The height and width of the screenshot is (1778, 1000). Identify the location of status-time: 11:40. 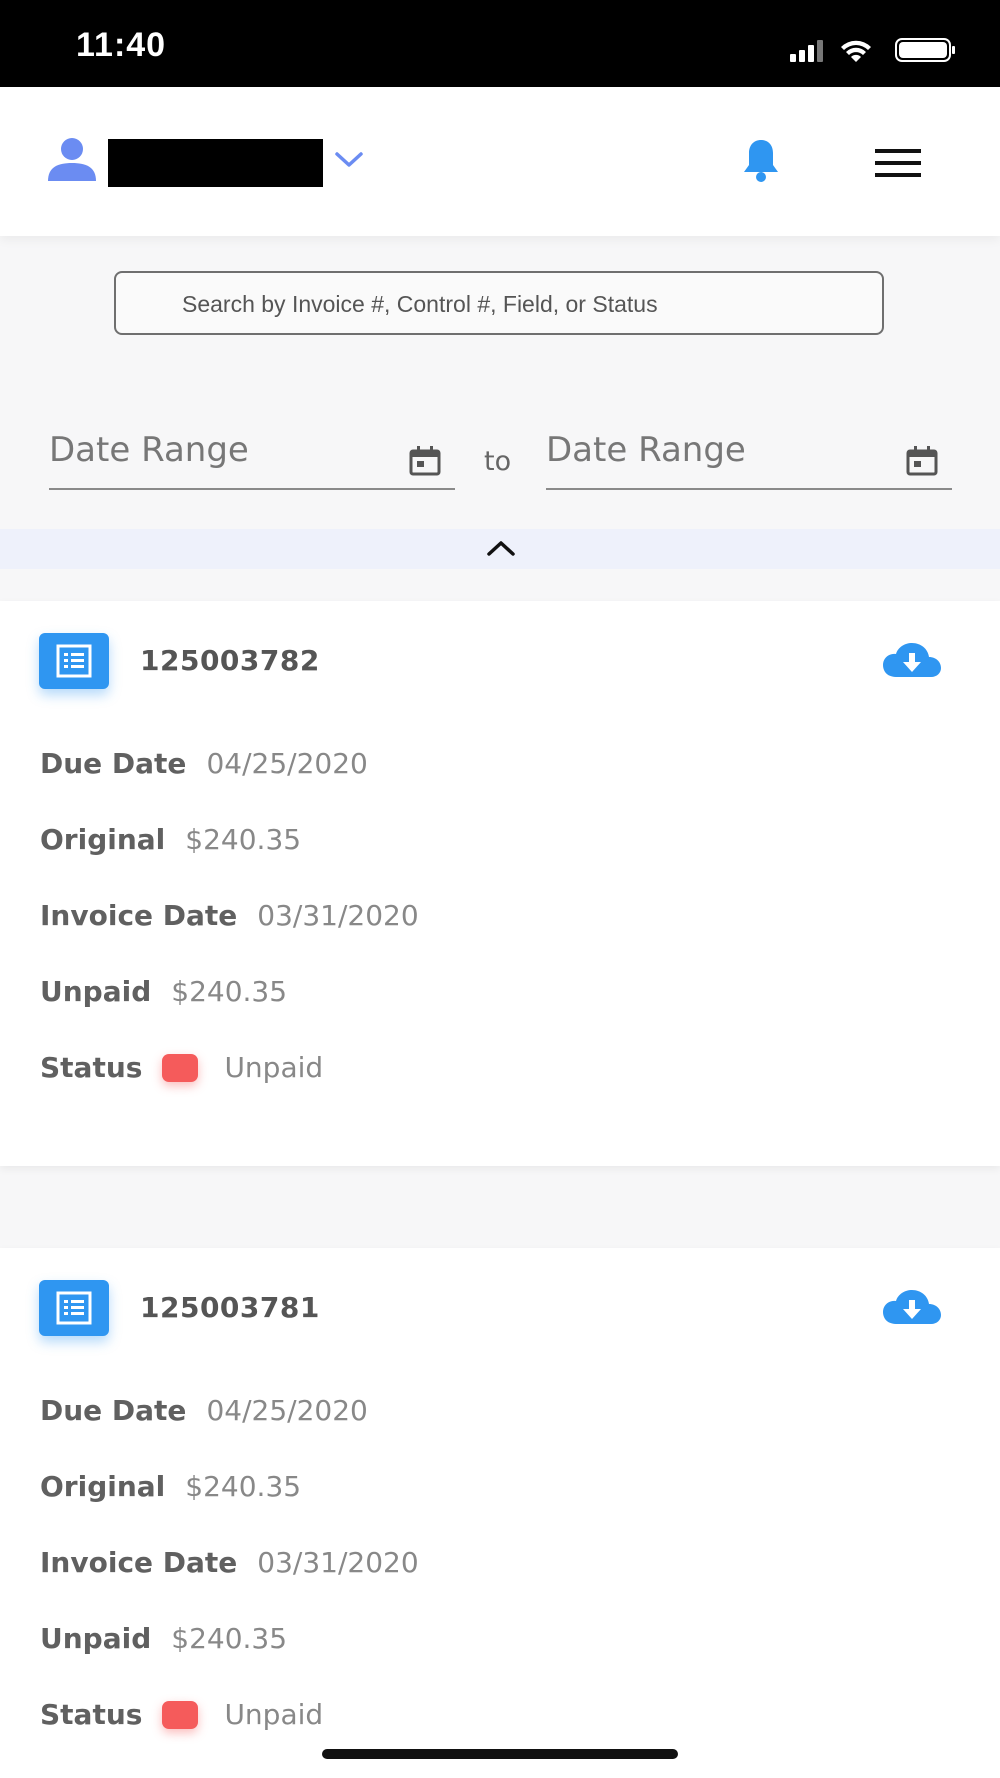
(121, 45).